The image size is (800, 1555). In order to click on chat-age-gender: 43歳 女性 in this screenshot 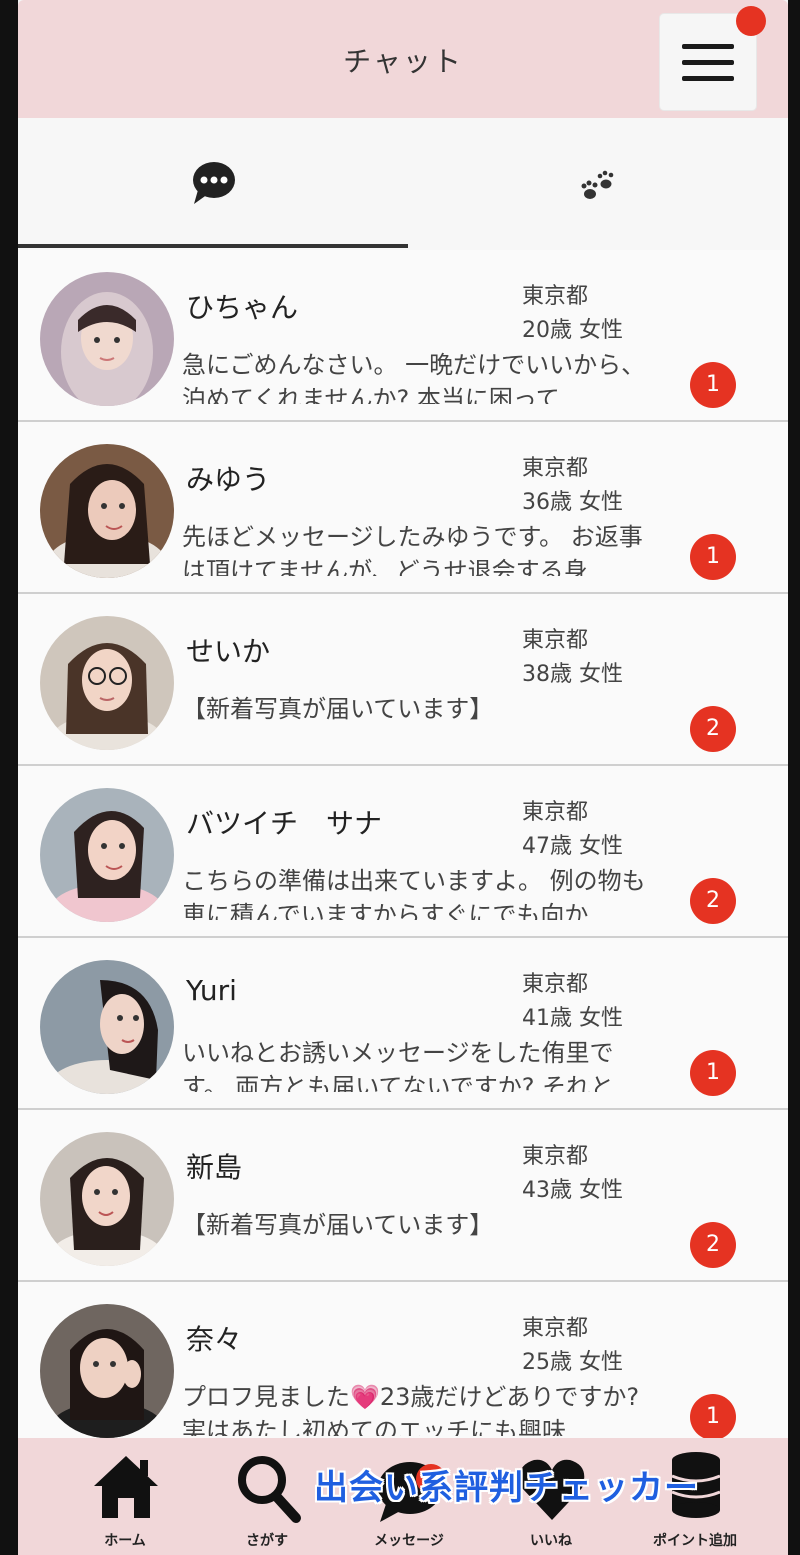, I will do `click(572, 1190)`.